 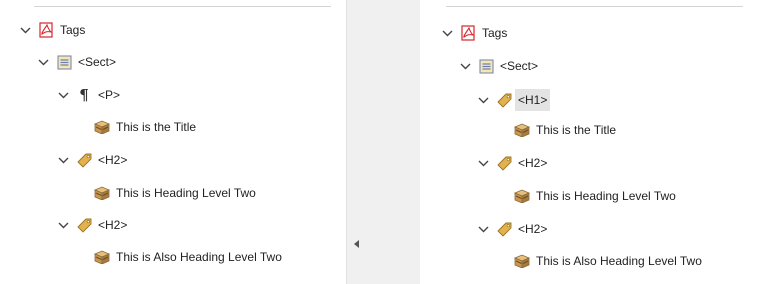 I want to click on tree-node-h1: <H1>, so click(x=513, y=100).